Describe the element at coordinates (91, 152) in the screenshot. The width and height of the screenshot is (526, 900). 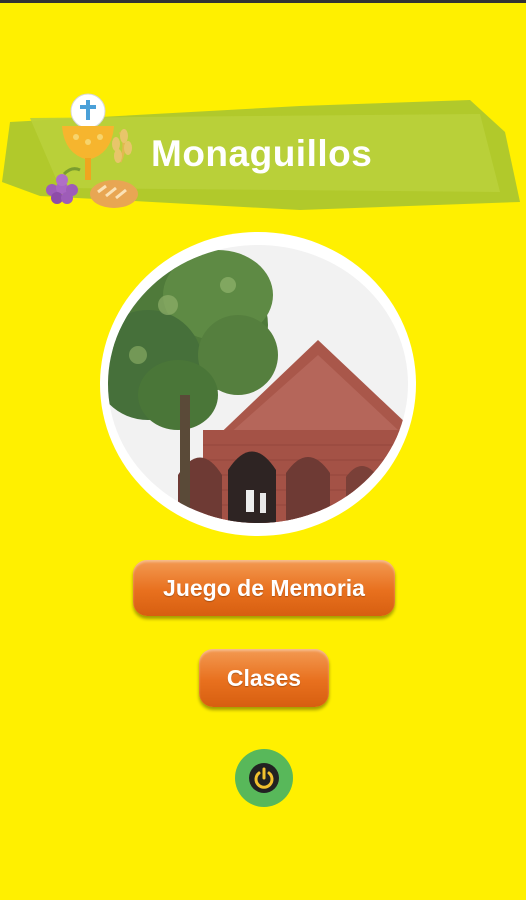
I see `chalice-logo-icon` at that location.